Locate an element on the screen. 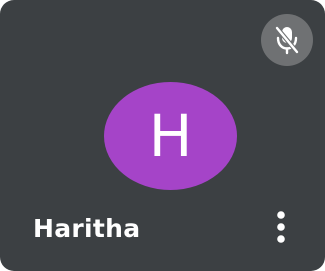 The height and width of the screenshot is (271, 325). avatar-initial: H is located at coordinates (170, 136).